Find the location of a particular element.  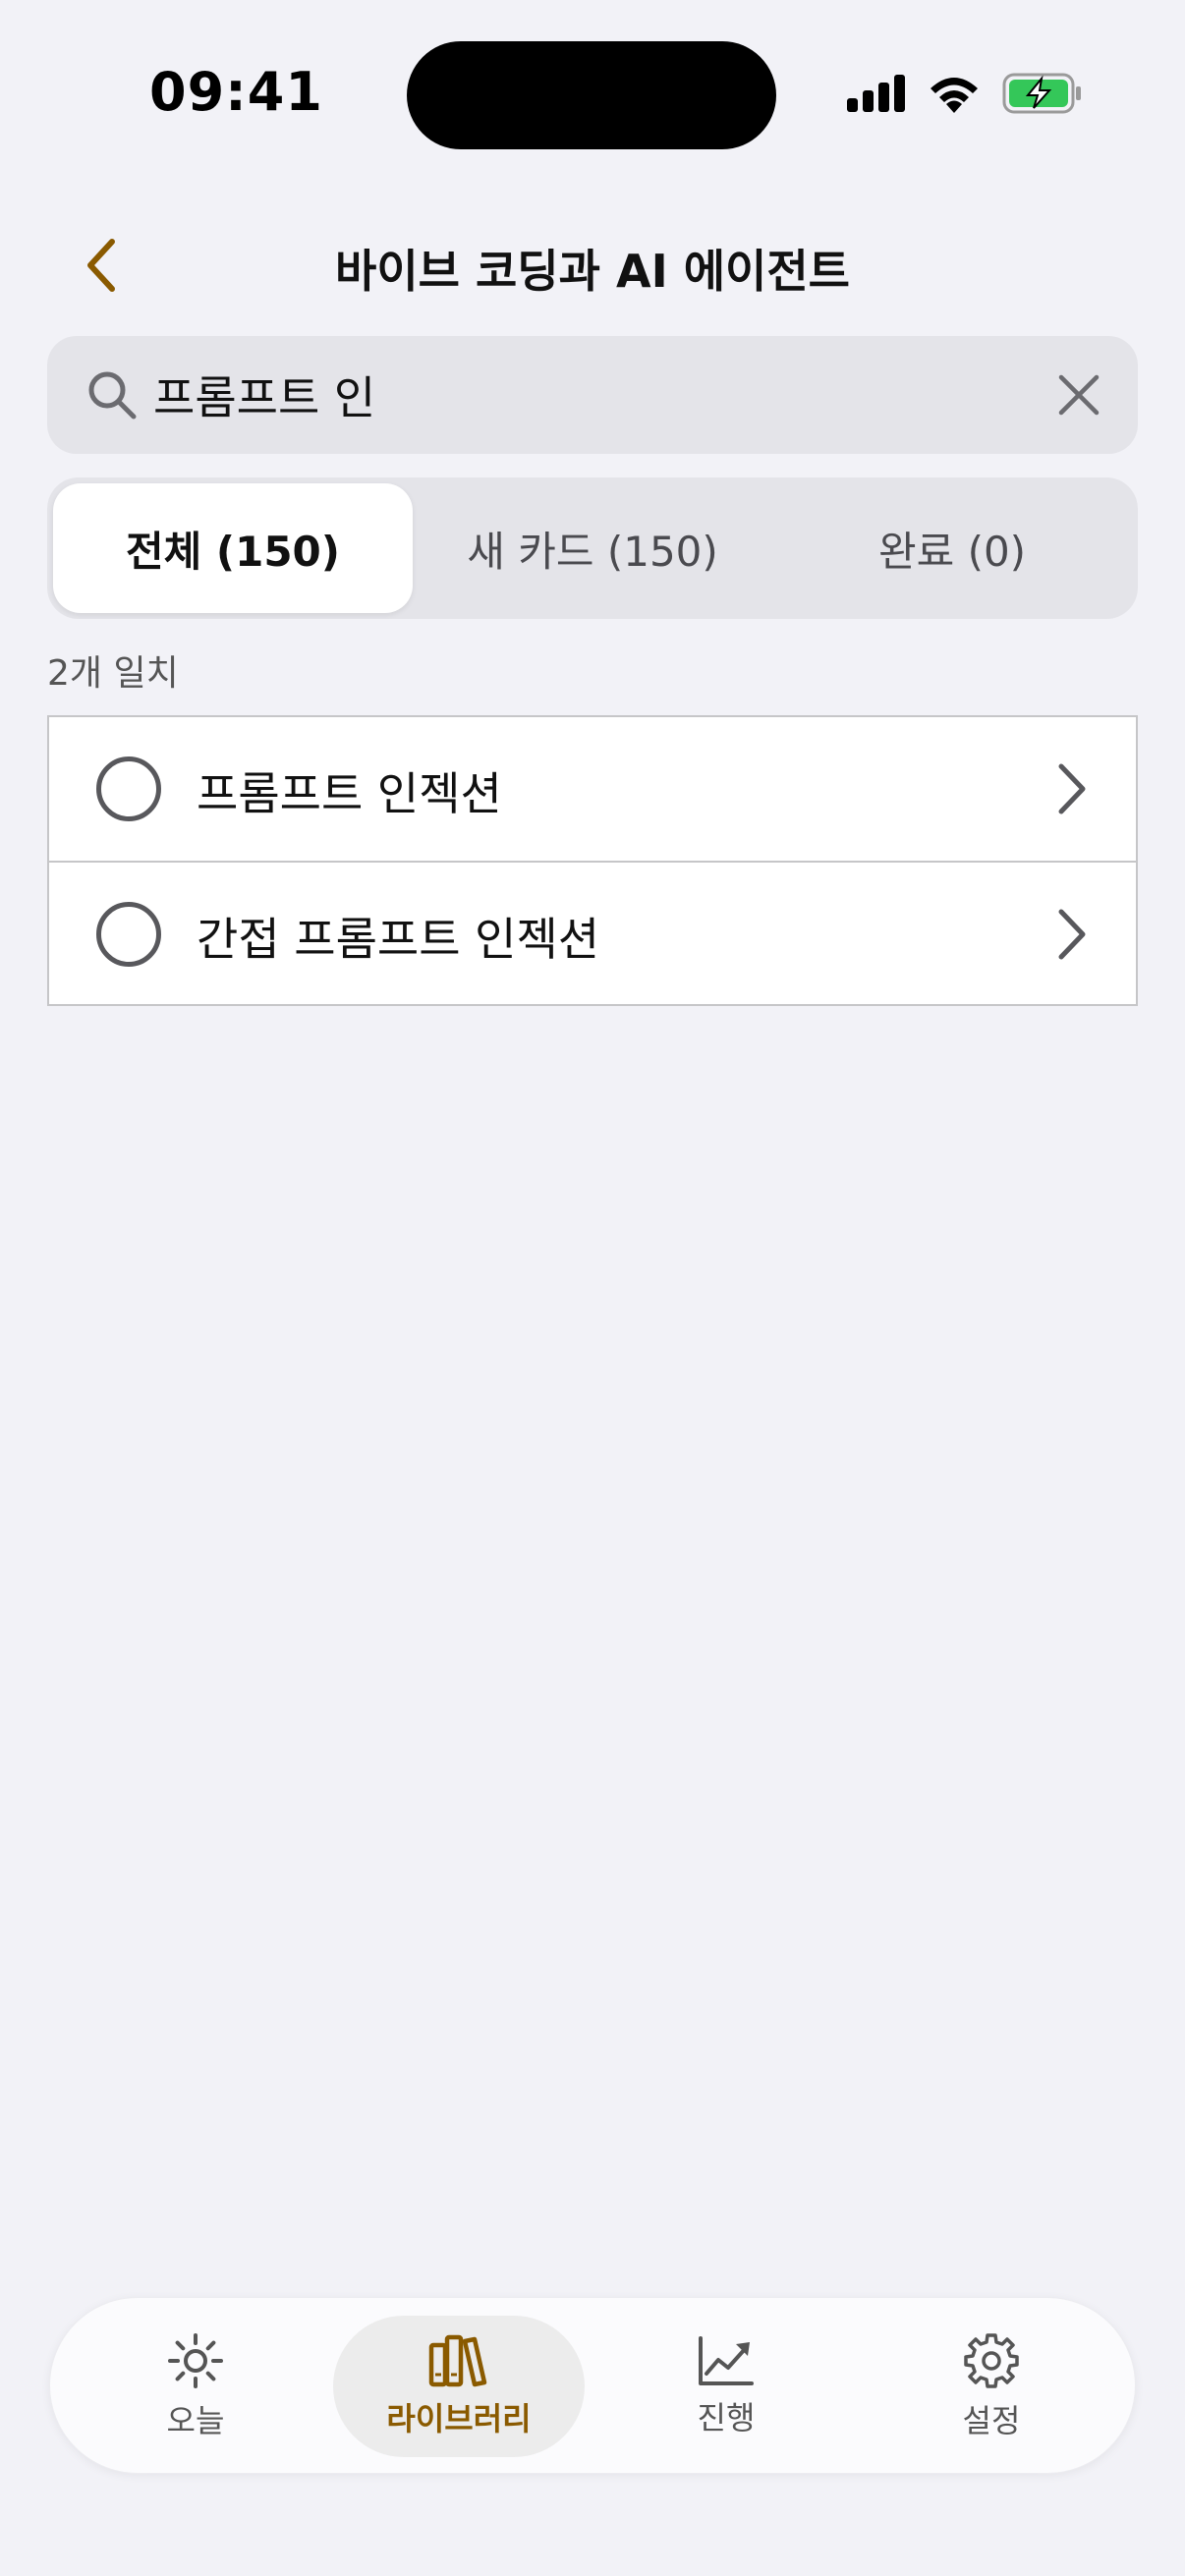

bottom-tab-bar: 오늘 라이브러리 진행 설정 is located at coordinates (592, 2385).